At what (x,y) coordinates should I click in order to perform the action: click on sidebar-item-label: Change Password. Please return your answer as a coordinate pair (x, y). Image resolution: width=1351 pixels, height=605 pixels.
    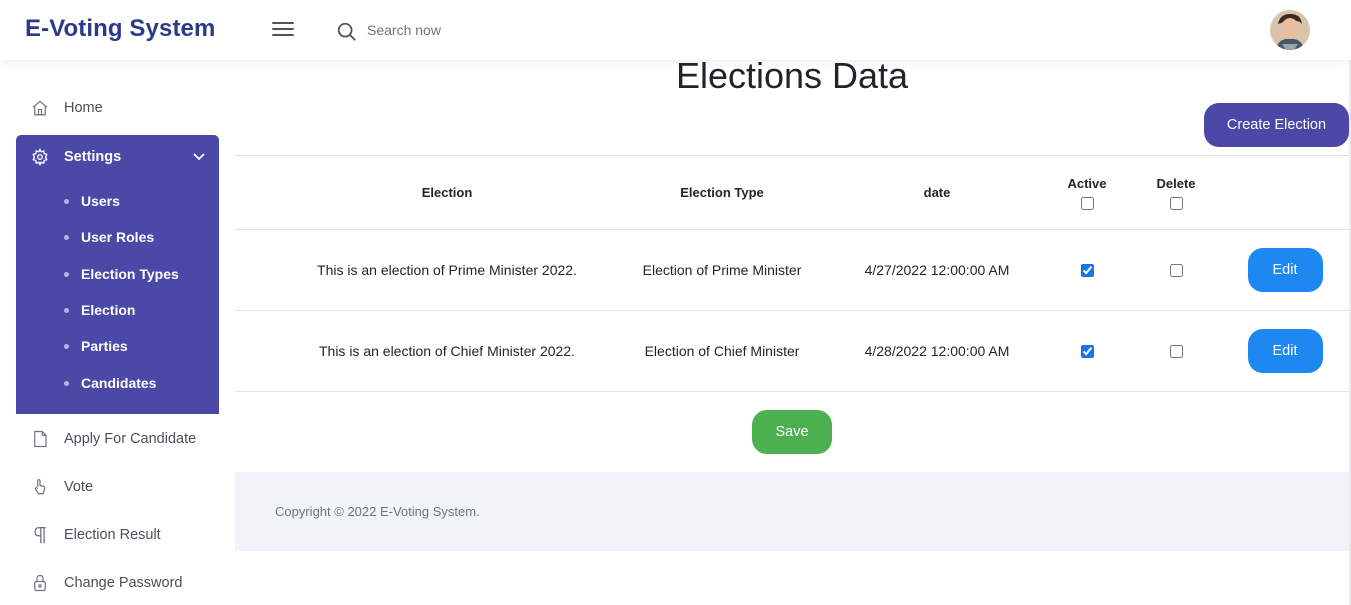
    Looking at the image, I should click on (123, 583).